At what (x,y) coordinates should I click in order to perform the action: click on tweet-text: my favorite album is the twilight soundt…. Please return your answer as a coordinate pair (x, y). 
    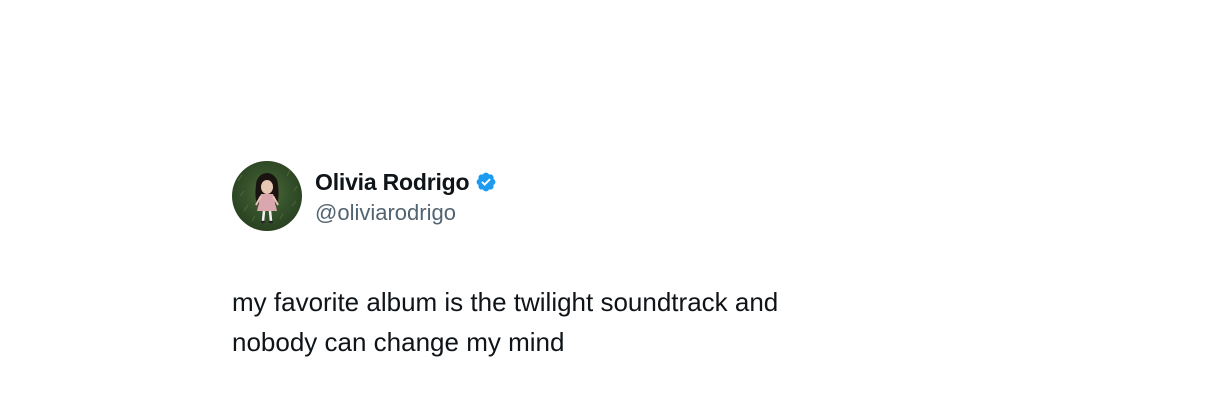
    Looking at the image, I should click on (505, 322).